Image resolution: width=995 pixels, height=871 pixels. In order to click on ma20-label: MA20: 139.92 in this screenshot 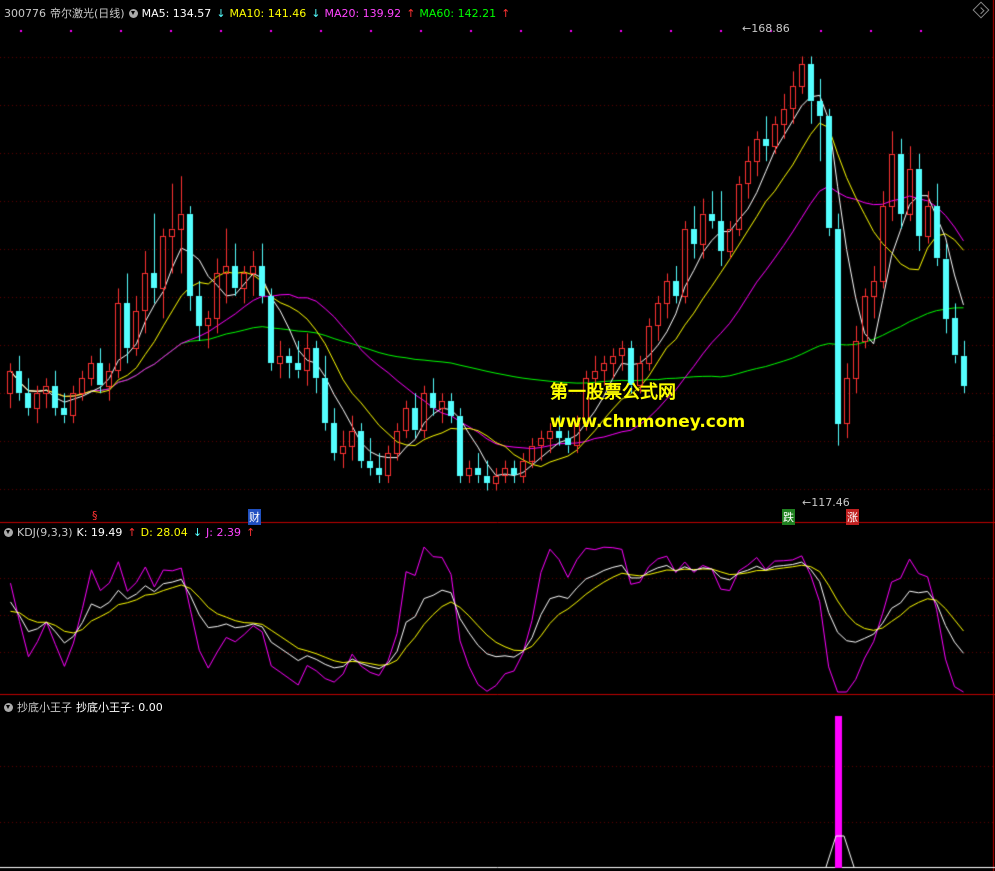, I will do `click(363, 13)`.